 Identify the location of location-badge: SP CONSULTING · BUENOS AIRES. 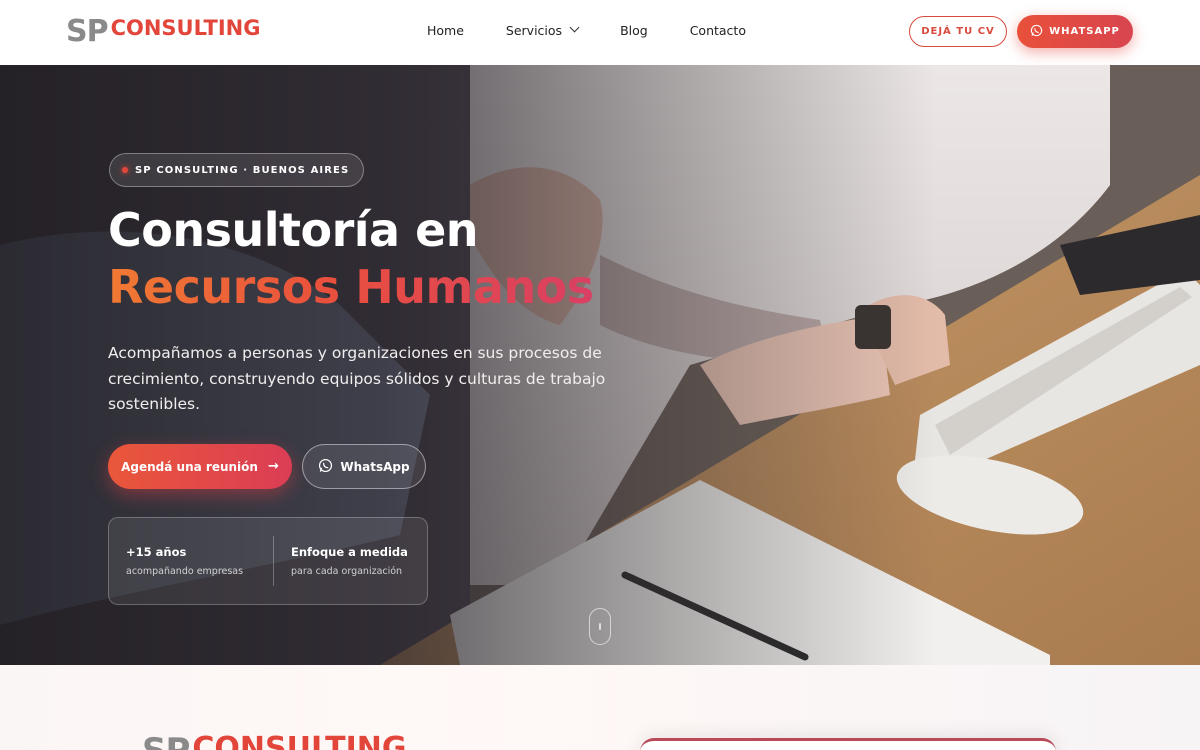
(237, 170).